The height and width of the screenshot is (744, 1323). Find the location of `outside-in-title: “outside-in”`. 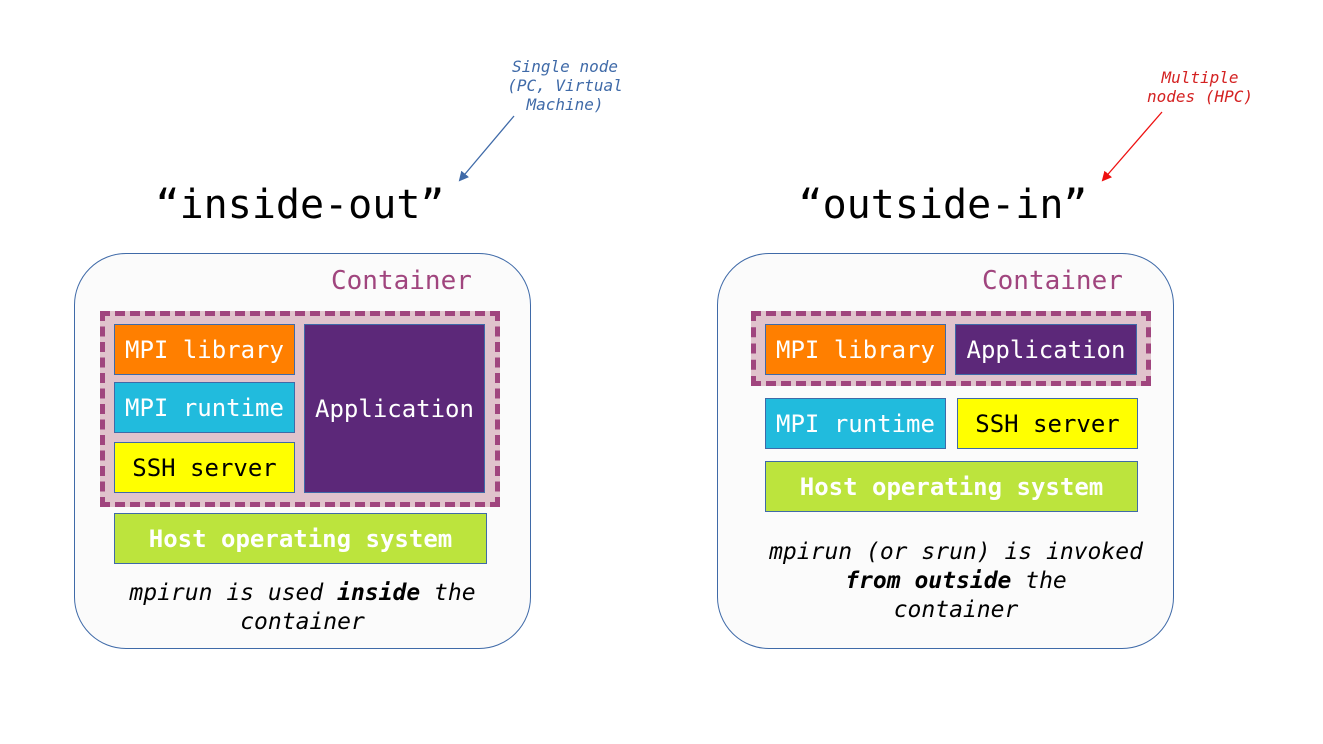

outside-in-title: “outside-in” is located at coordinates (943, 205).